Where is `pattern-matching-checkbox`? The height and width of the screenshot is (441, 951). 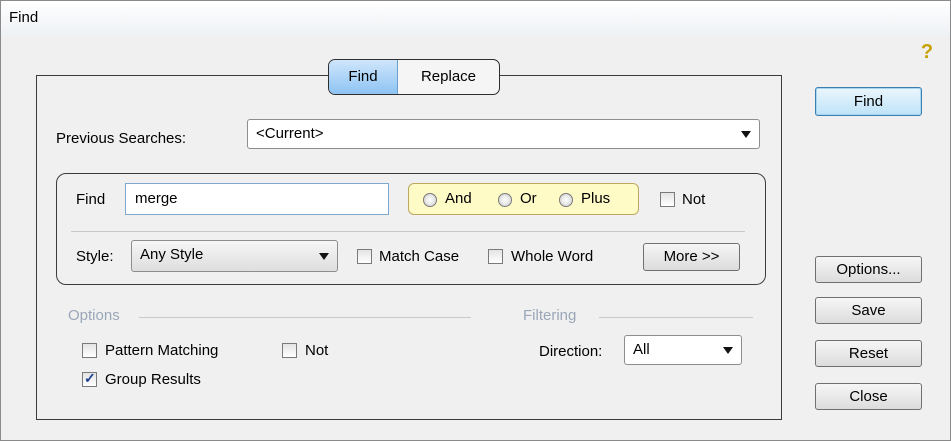
pattern-matching-checkbox is located at coordinates (89, 350).